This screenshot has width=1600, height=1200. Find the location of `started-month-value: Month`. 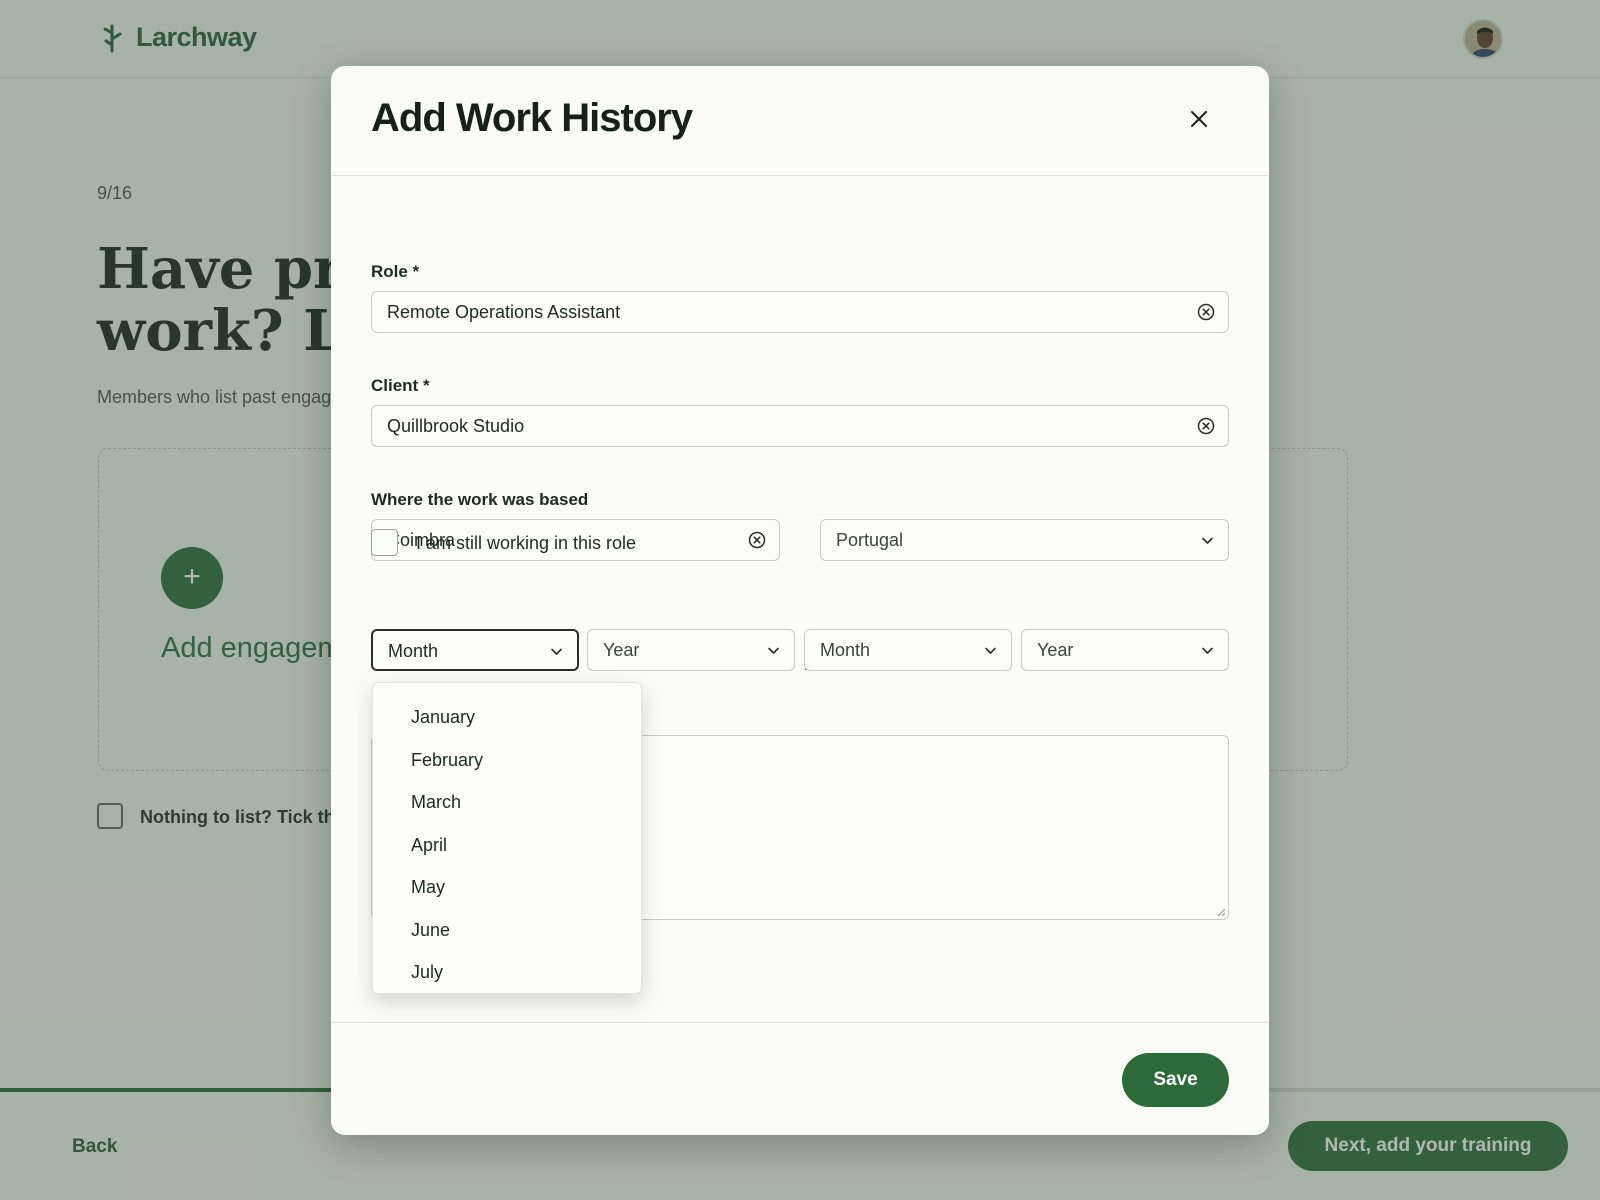

started-month-value: Month is located at coordinates (413, 651).